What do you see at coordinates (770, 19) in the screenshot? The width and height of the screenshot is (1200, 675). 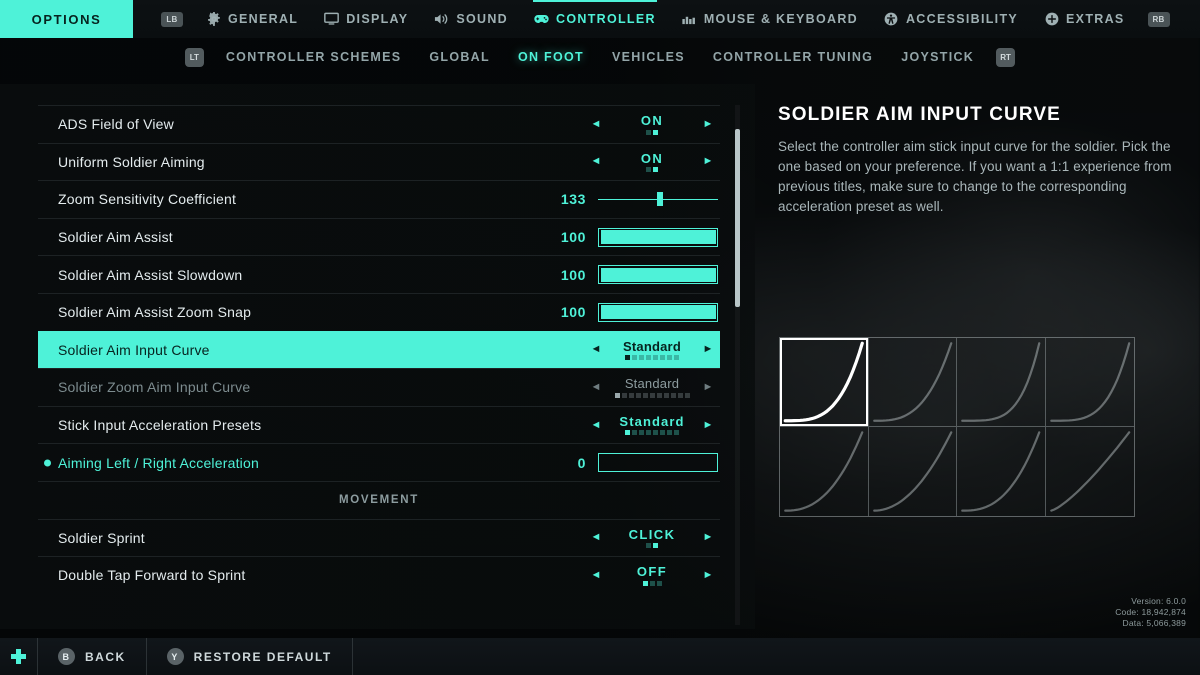 I see `top-nav-item-mouse-keyboard: MOUSE & KEYBOARD` at bounding box center [770, 19].